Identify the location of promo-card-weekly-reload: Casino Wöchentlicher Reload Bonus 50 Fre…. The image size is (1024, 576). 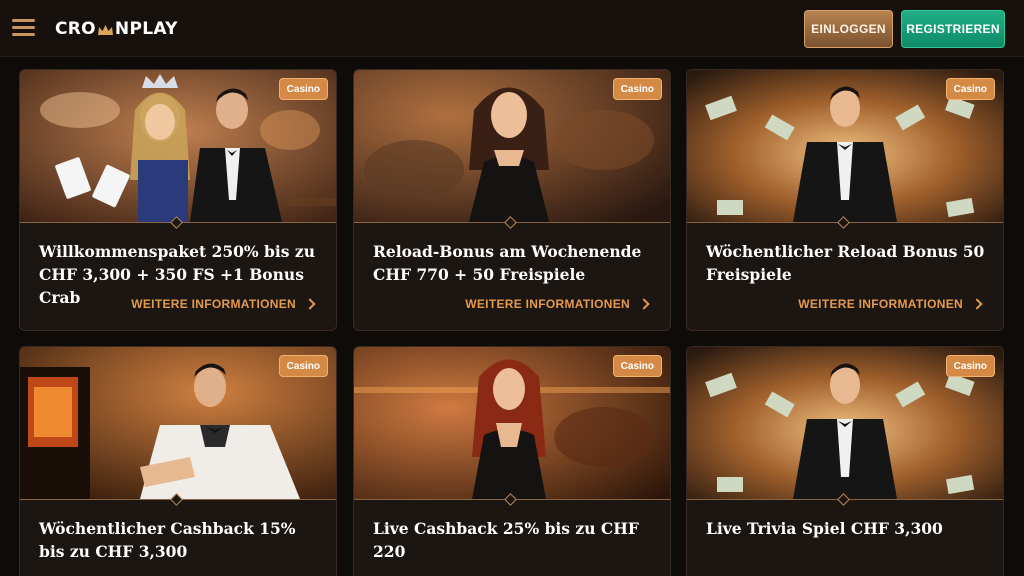
(845, 200).